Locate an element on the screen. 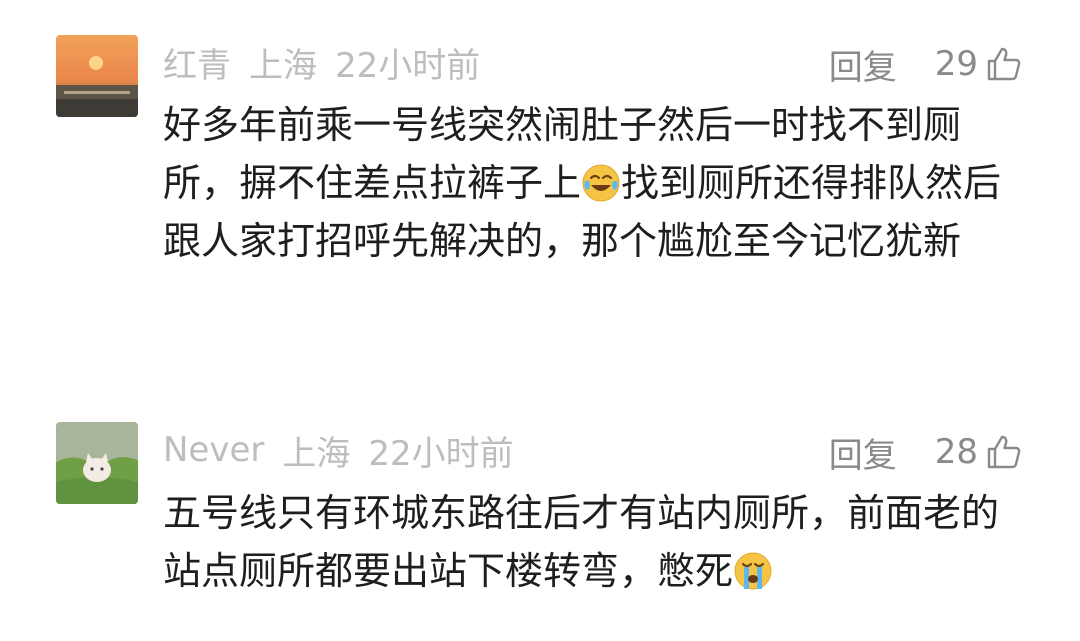  comment-actions: 回复 29 is located at coordinates (925, 64).